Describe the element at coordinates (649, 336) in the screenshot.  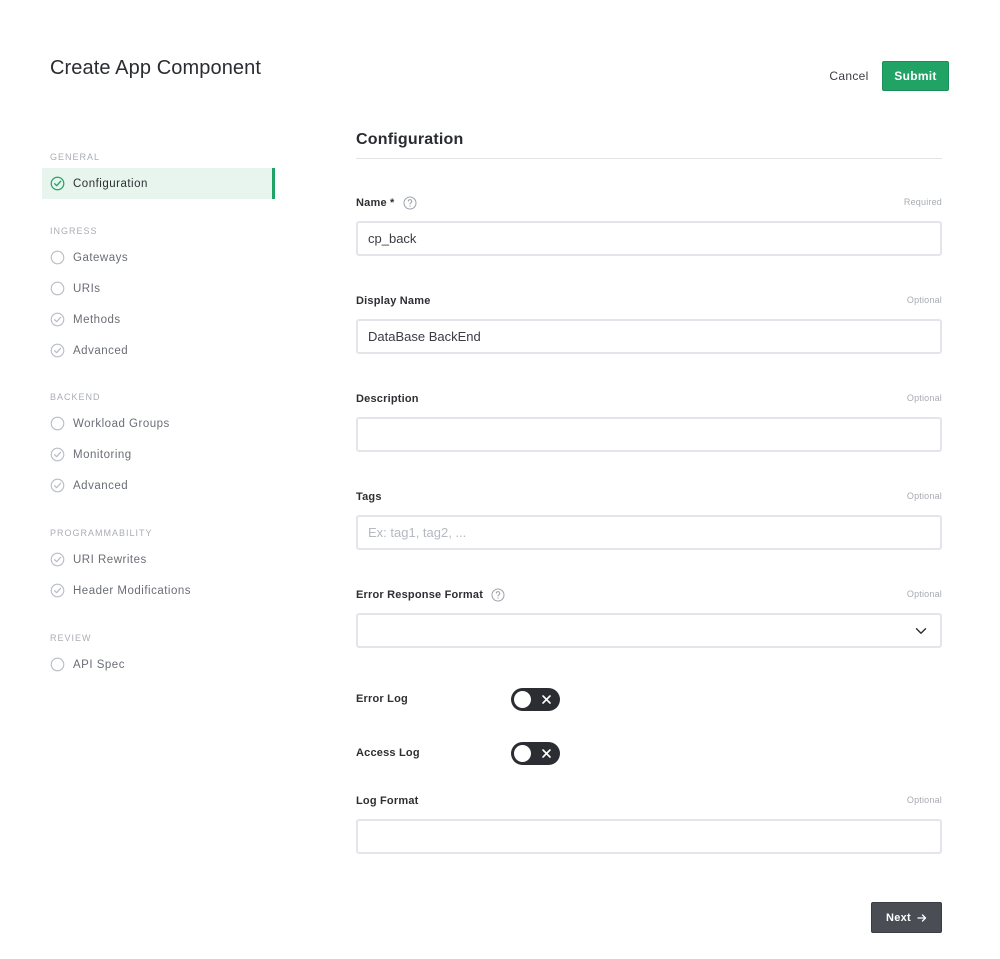
I see `display-name-field` at that location.